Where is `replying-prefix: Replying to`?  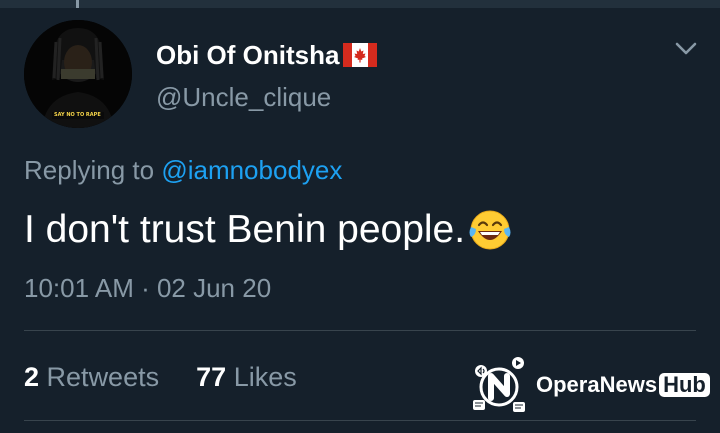
replying-prefix: Replying to is located at coordinates (89, 170).